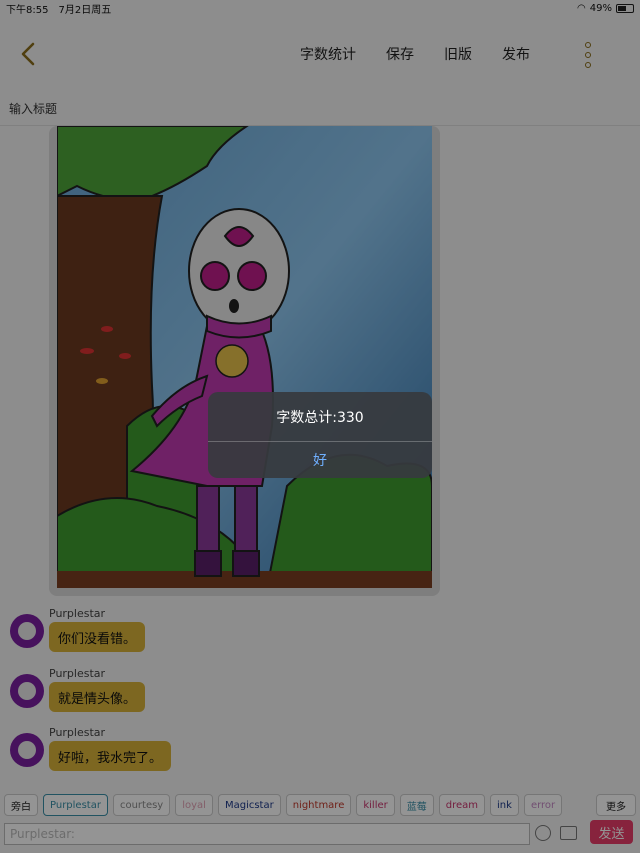 The image size is (640, 853). Describe the element at coordinates (320, 435) in the screenshot. I see `word-count-alert: 字数总计:330 好` at that location.